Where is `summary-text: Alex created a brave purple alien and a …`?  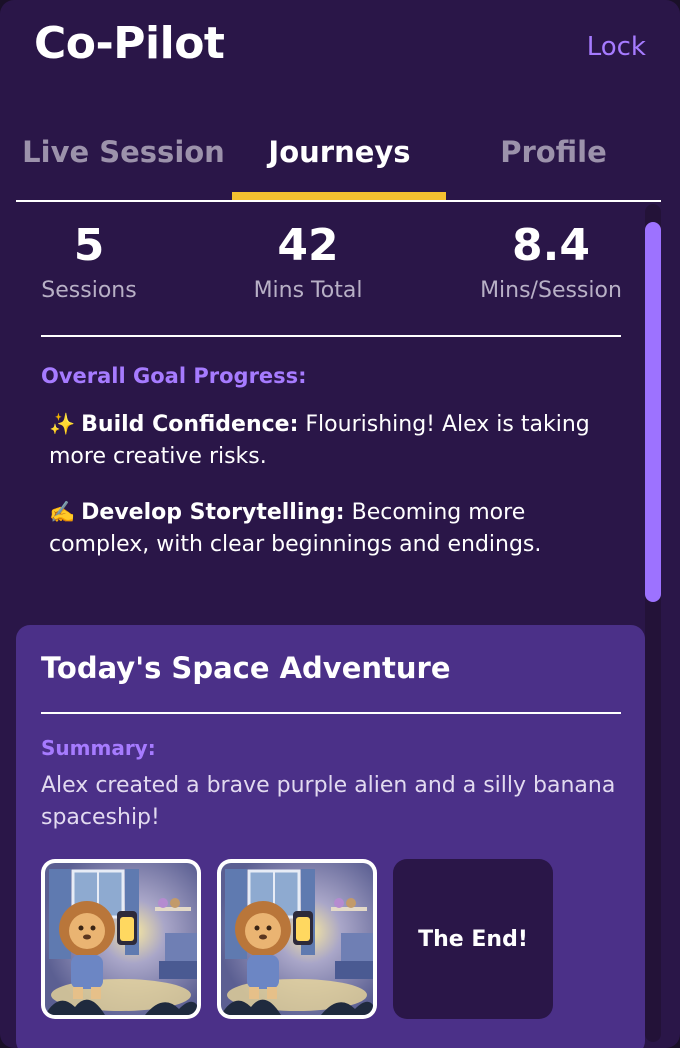
summary-text: Alex created a brave purple alien and a … is located at coordinates (328, 801).